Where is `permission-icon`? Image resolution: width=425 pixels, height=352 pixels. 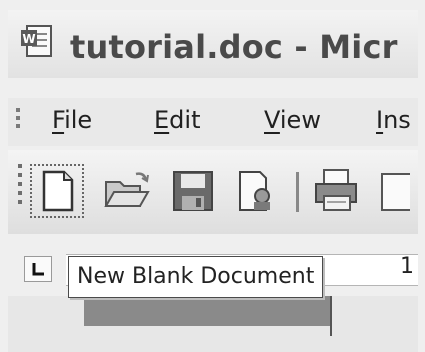
permission-icon is located at coordinates (254, 191).